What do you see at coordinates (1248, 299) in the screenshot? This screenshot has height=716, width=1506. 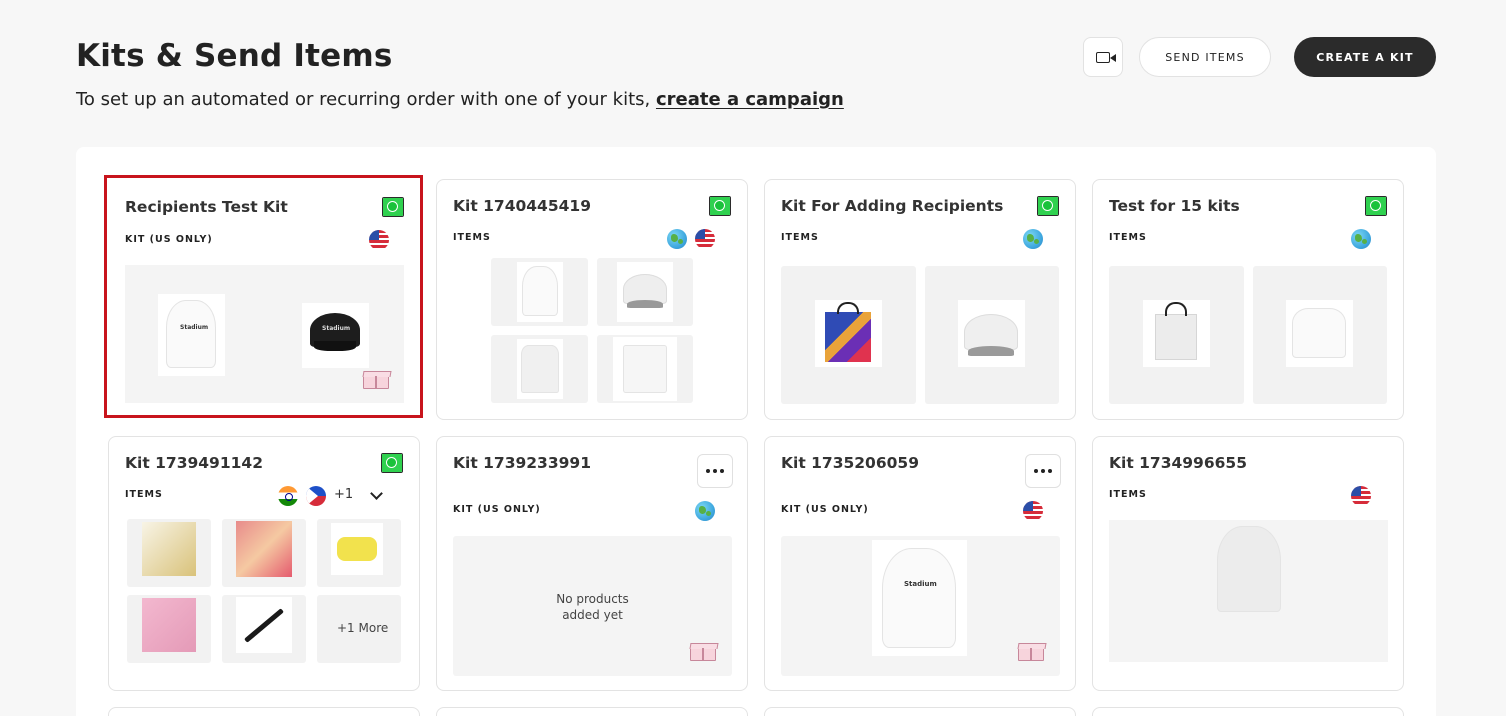 I see `kit-card: Test for 15 kits ITEMS` at bounding box center [1248, 299].